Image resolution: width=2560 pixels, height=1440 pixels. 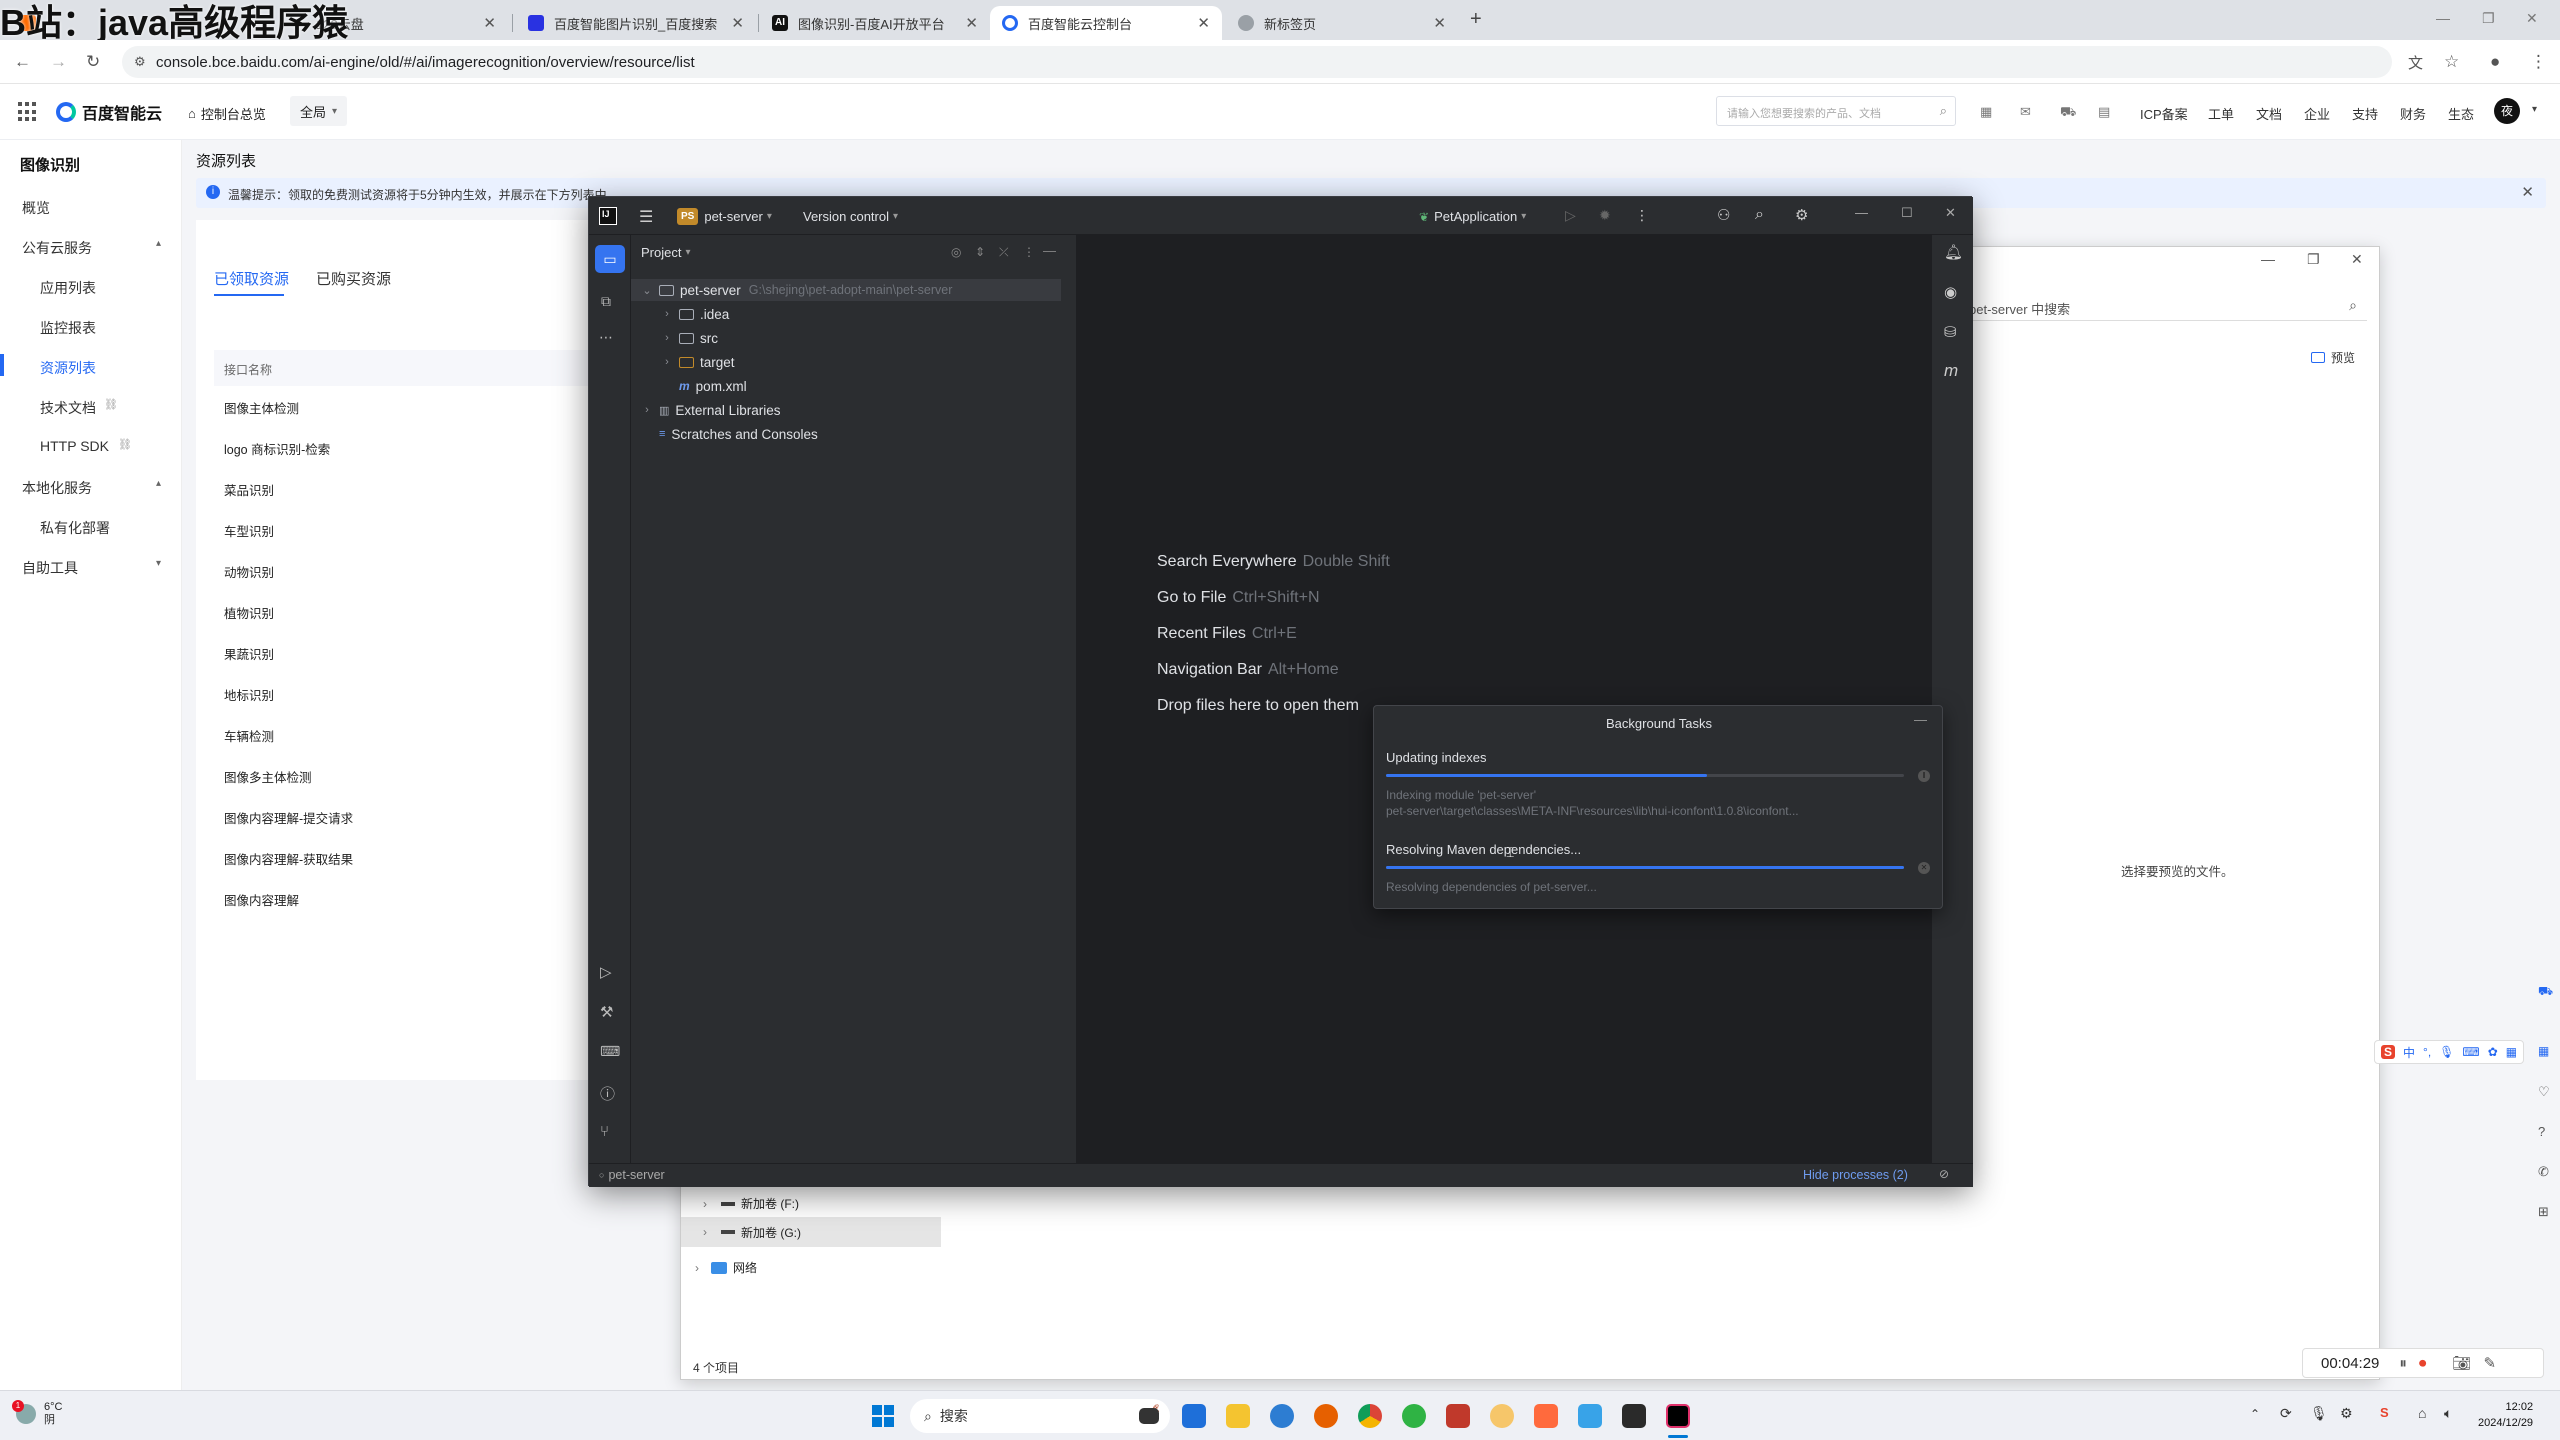 I want to click on notepad-icon, so click(x=1634, y=1416).